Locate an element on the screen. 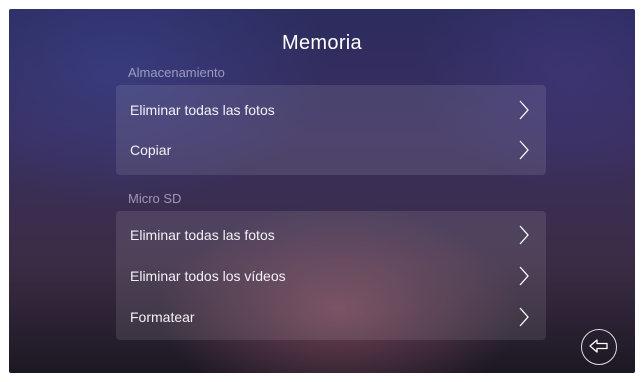 Image resolution: width=644 pixels, height=382 pixels. list-item-label: Copiar is located at coordinates (151, 150).